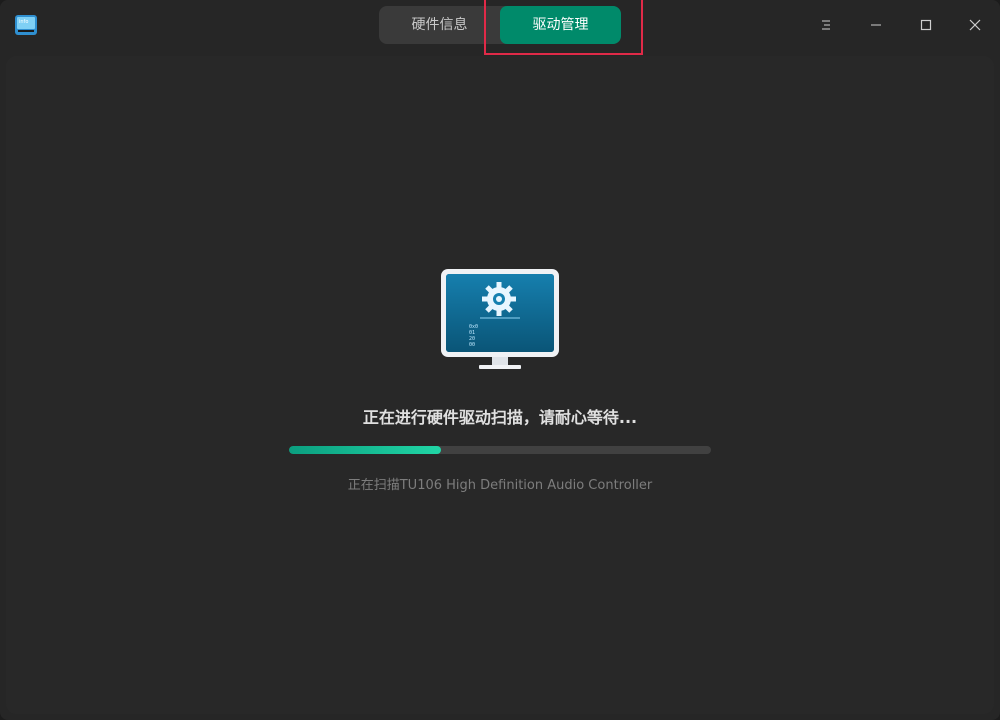 The width and height of the screenshot is (1000, 720). Describe the element at coordinates (876, 25) in the screenshot. I see `minimize-icon` at that location.